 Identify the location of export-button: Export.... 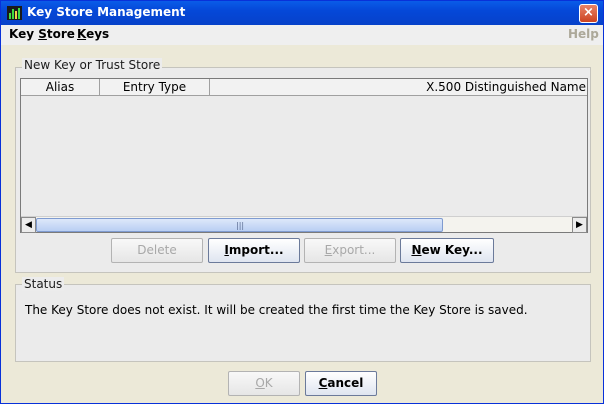
(350, 250).